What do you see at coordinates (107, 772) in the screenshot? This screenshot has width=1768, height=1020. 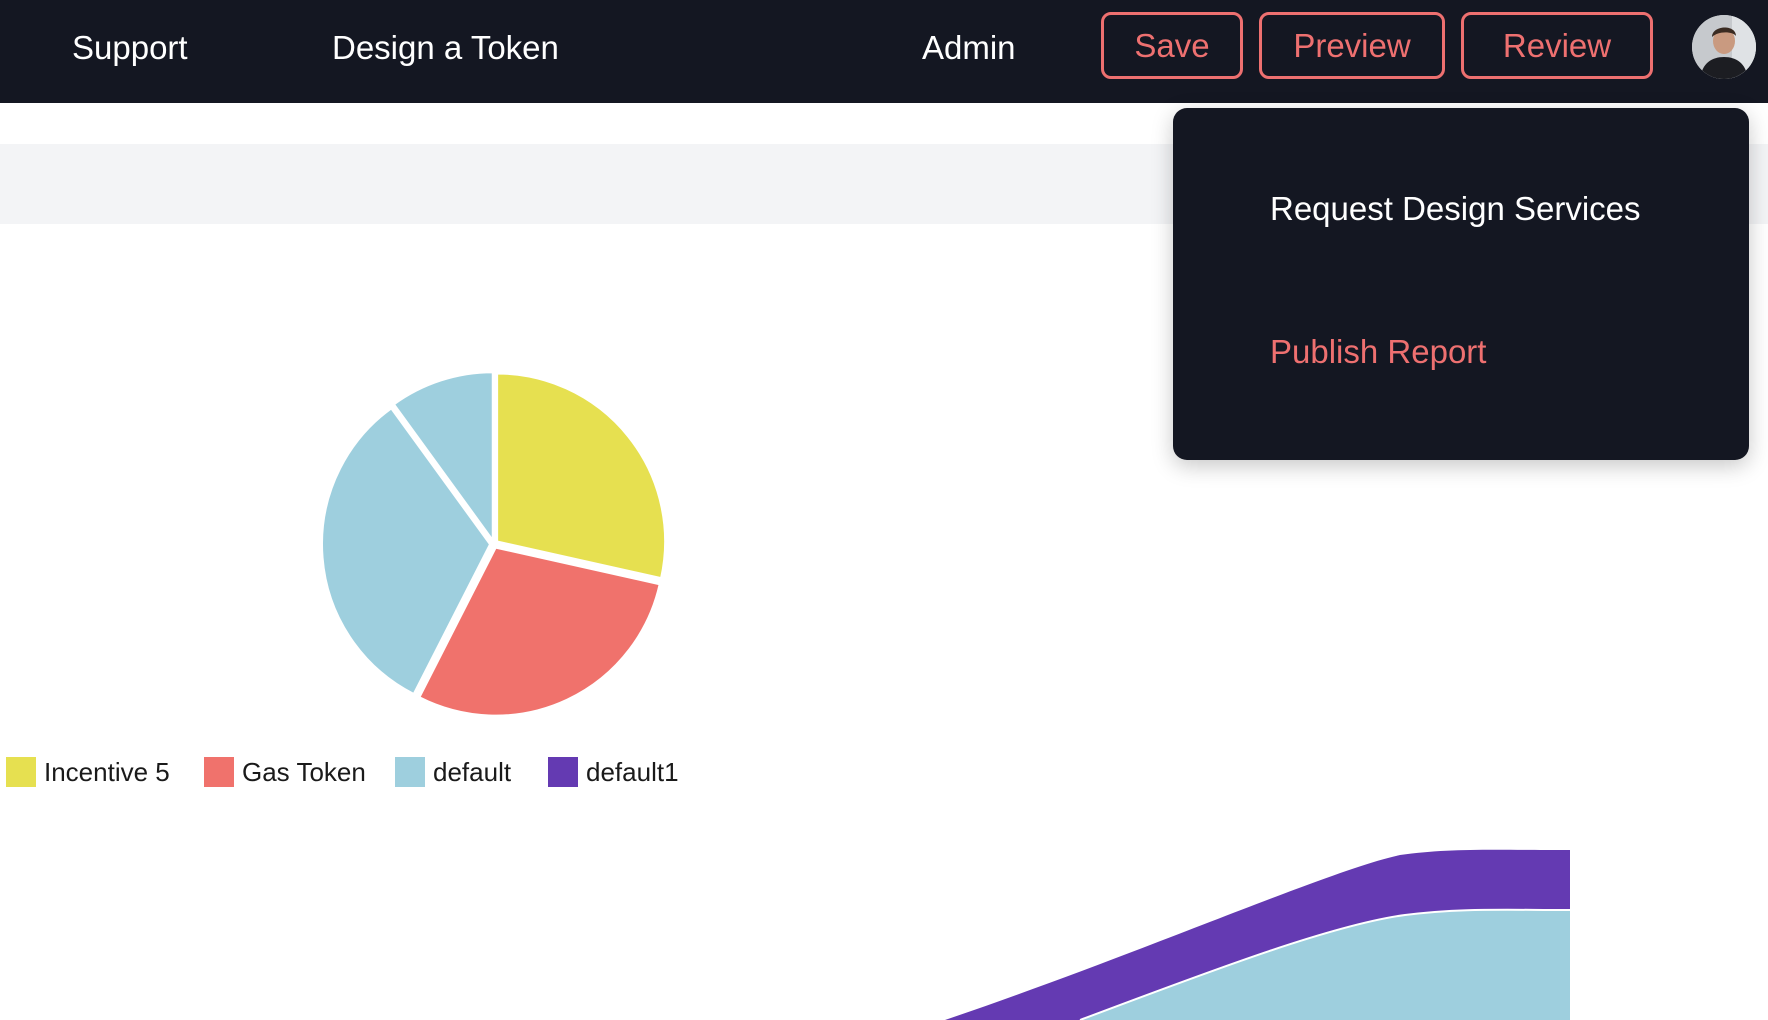 I see `legend-label: Incentive 5` at bounding box center [107, 772].